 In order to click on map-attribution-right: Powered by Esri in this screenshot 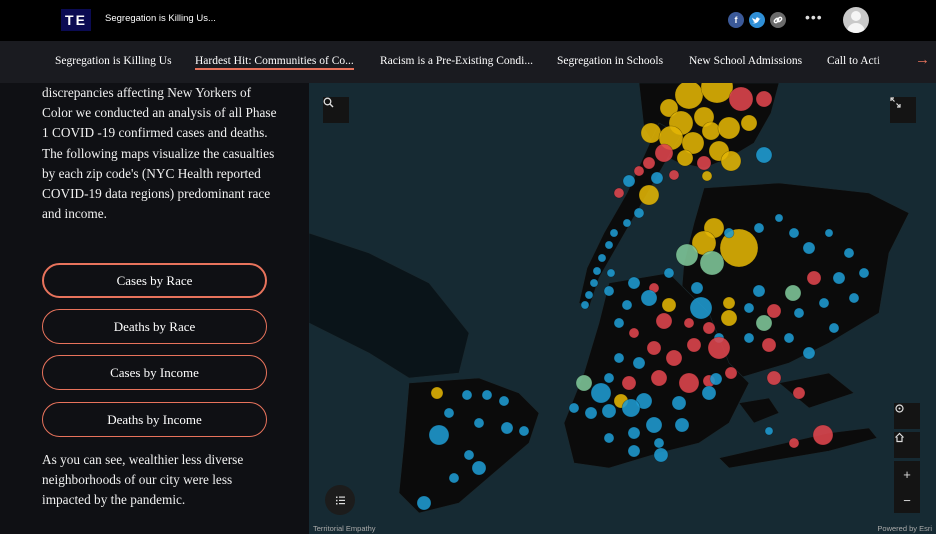, I will do `click(904, 528)`.